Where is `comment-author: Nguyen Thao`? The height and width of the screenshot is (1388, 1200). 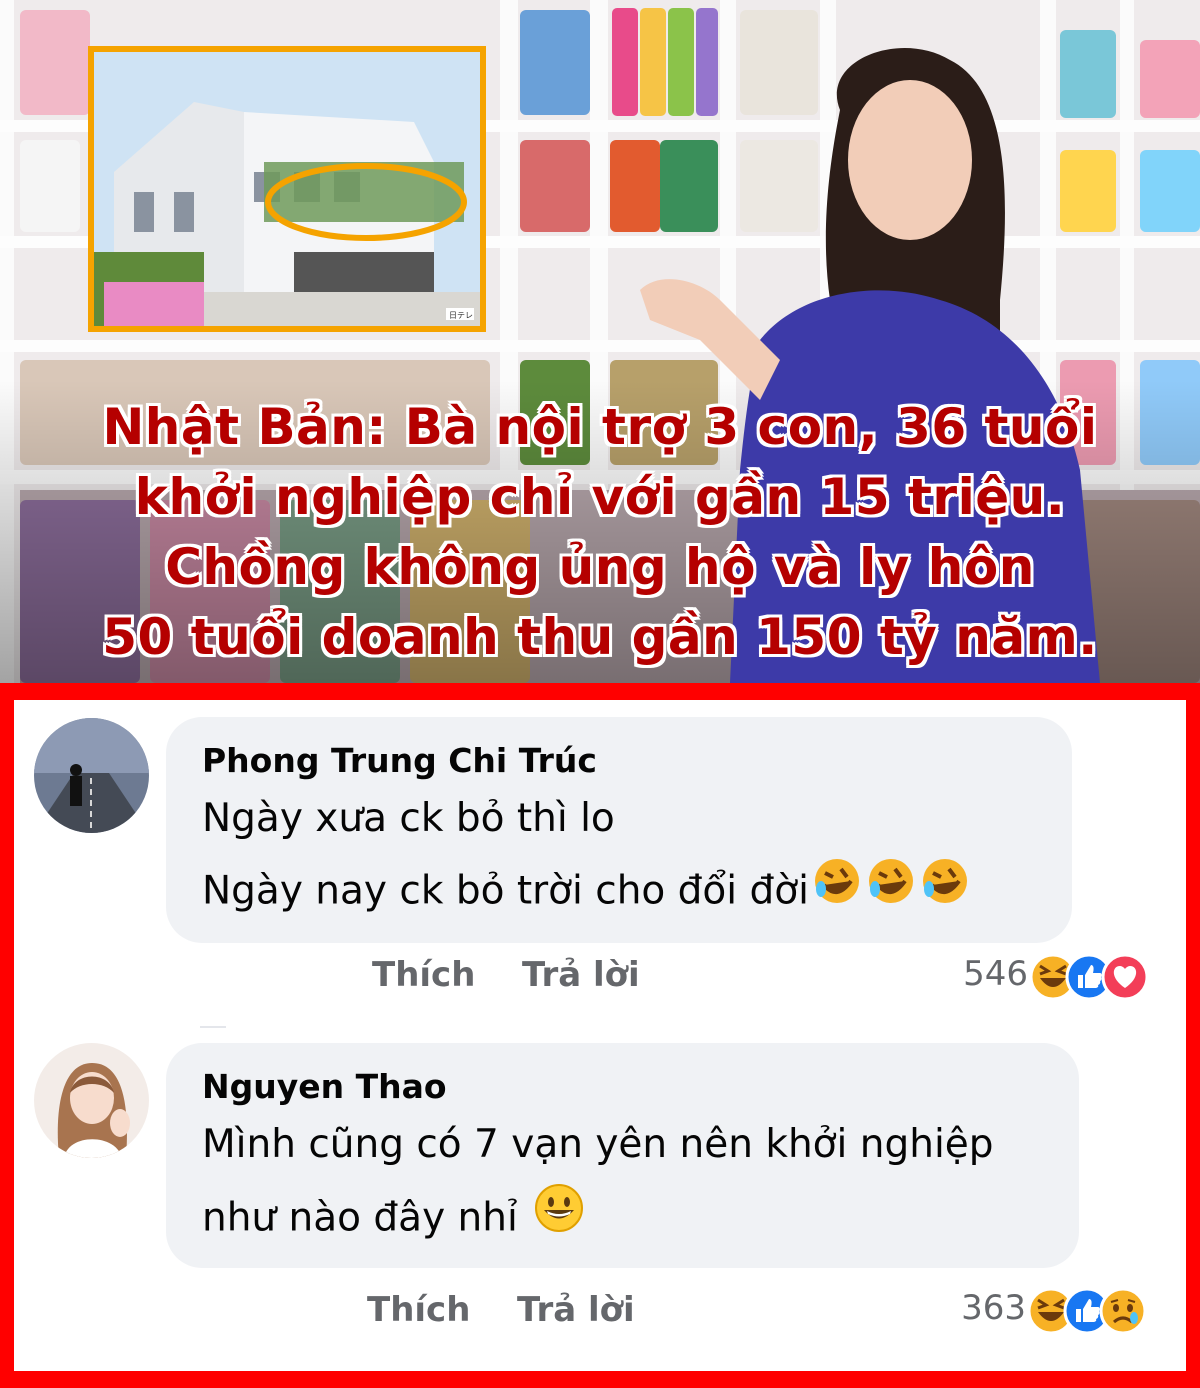
comment-author: Nguyen Thao is located at coordinates (622, 1087).